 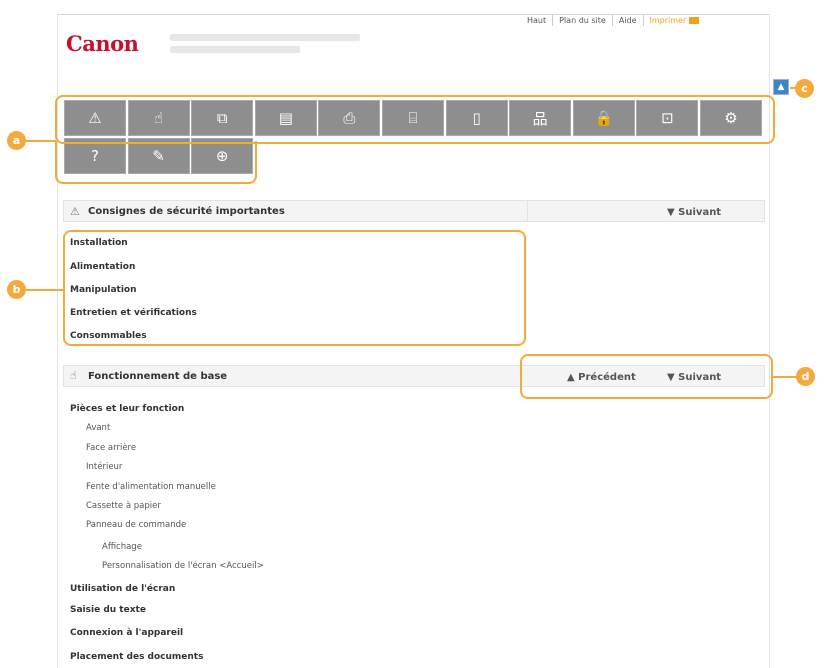 What do you see at coordinates (156, 162) in the screenshot?
I see `callout-a-frame-row2` at bounding box center [156, 162].